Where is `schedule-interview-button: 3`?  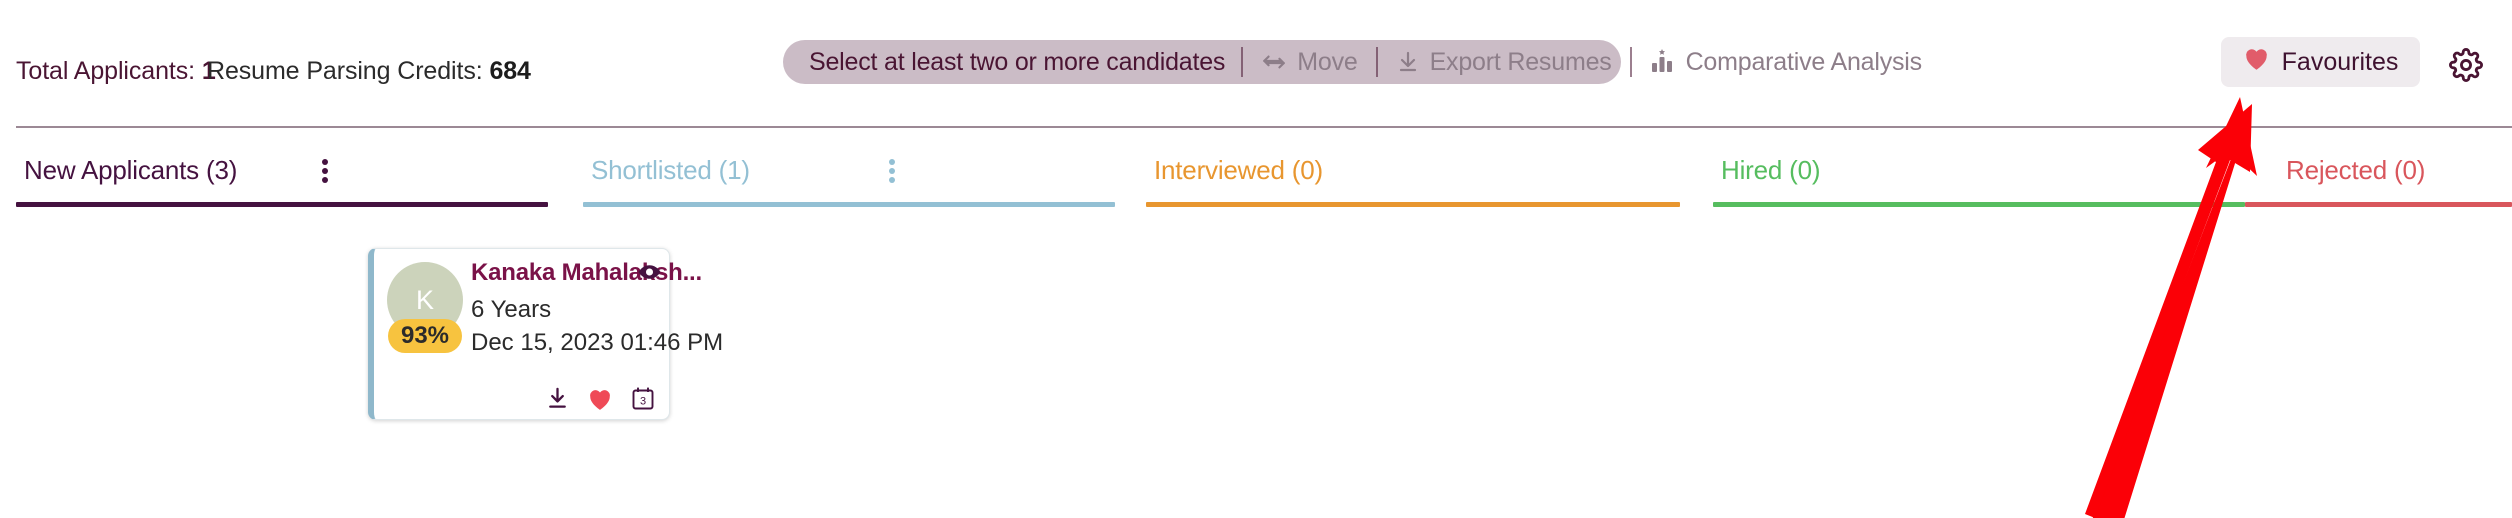 schedule-interview-button: 3 is located at coordinates (643, 398).